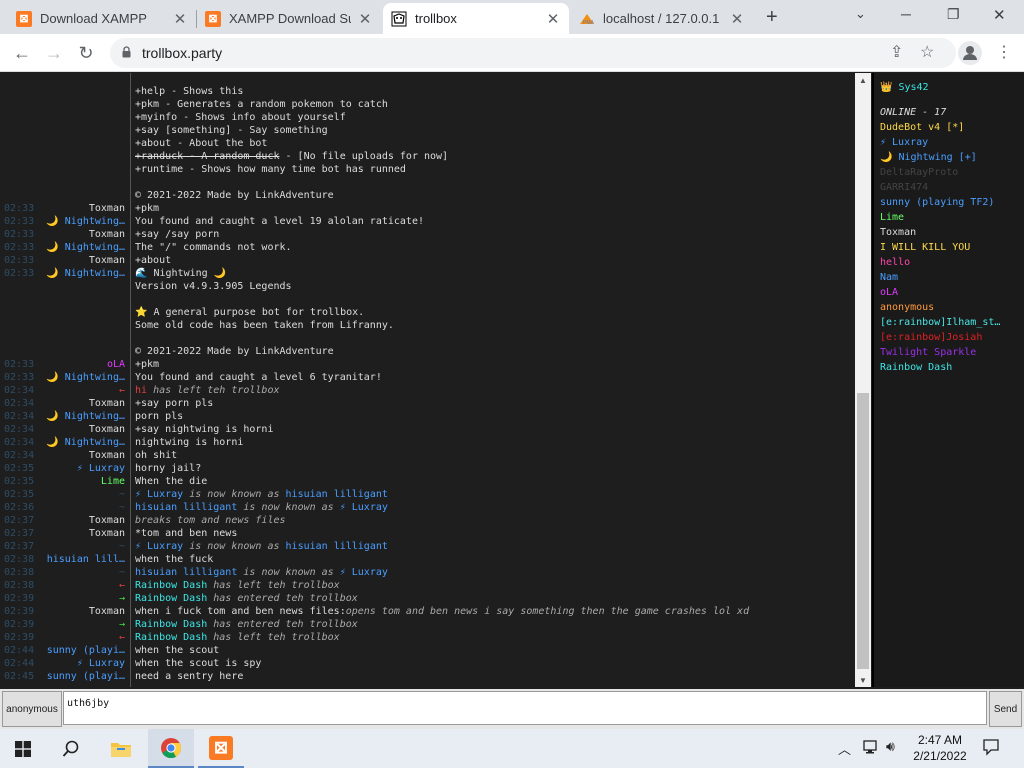  Describe the element at coordinates (427, 338) in the screenshot. I see `chat-message-row` at that location.